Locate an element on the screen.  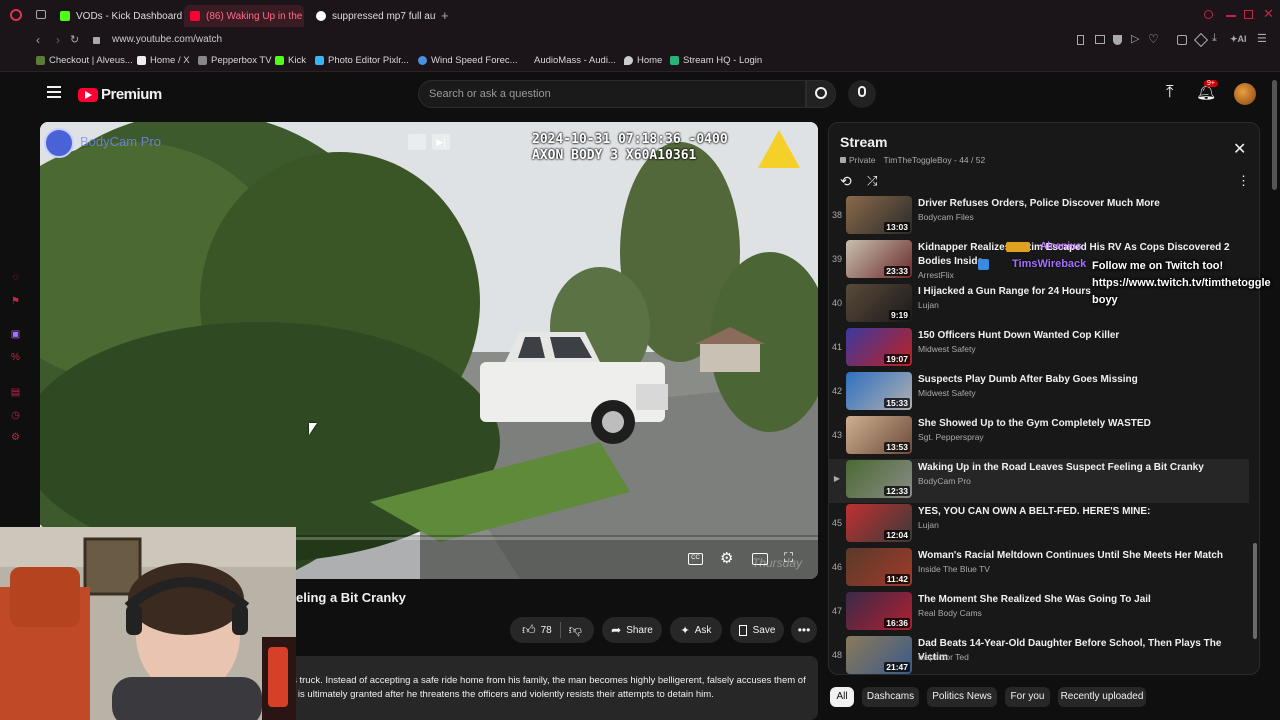
upload-icon: ⤒ is located at coordinates (1170, 92).